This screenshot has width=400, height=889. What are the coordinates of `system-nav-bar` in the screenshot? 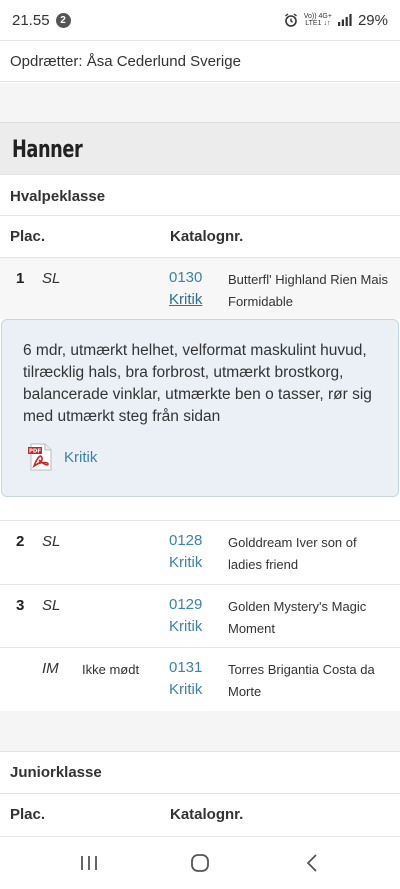 It's located at (200, 862).